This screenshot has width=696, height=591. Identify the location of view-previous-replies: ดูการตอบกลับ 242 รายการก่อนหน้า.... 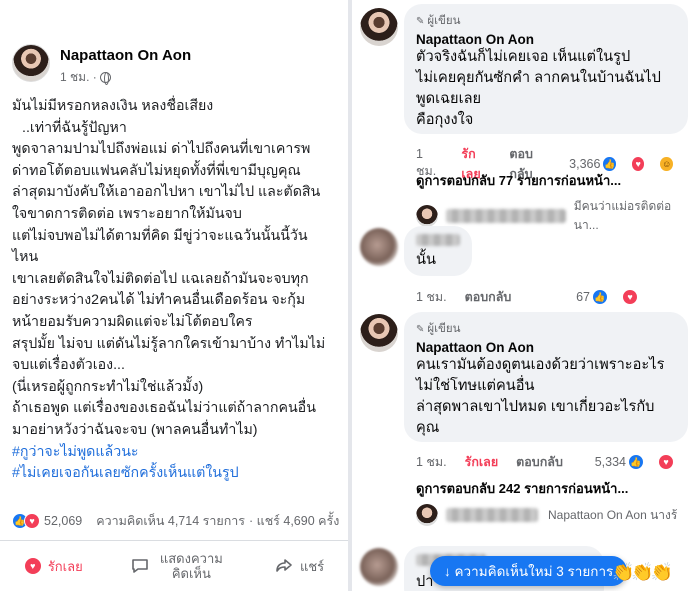
(522, 488).